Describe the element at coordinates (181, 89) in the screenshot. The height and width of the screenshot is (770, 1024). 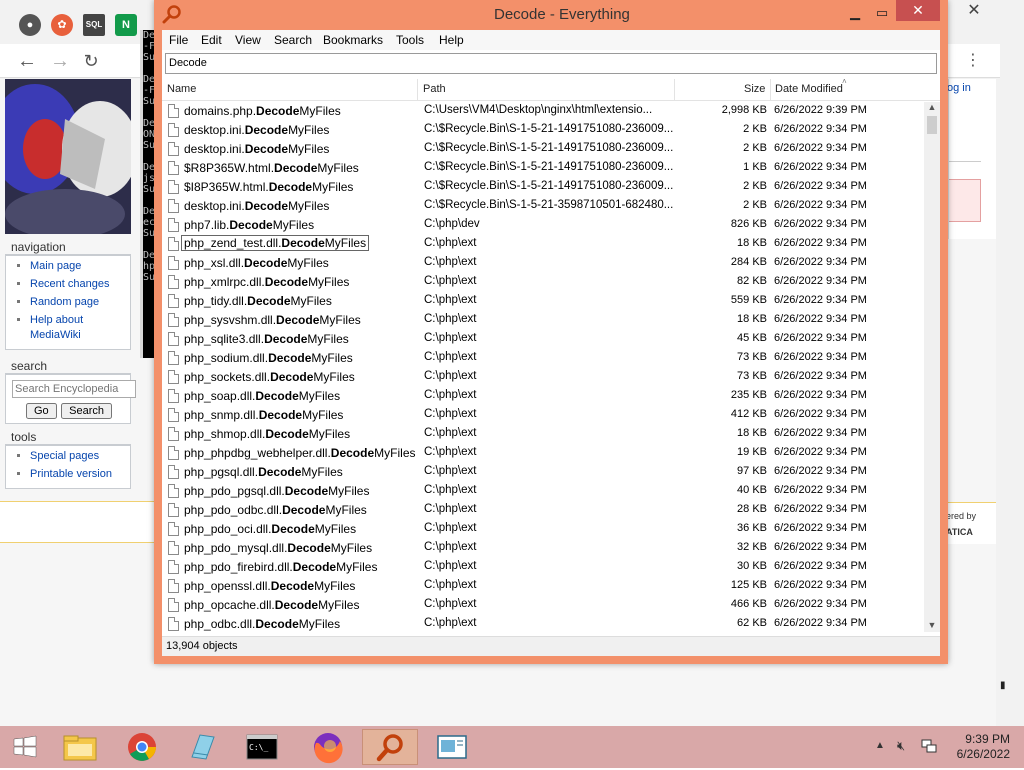
I see `column-header-name: Name` at that location.